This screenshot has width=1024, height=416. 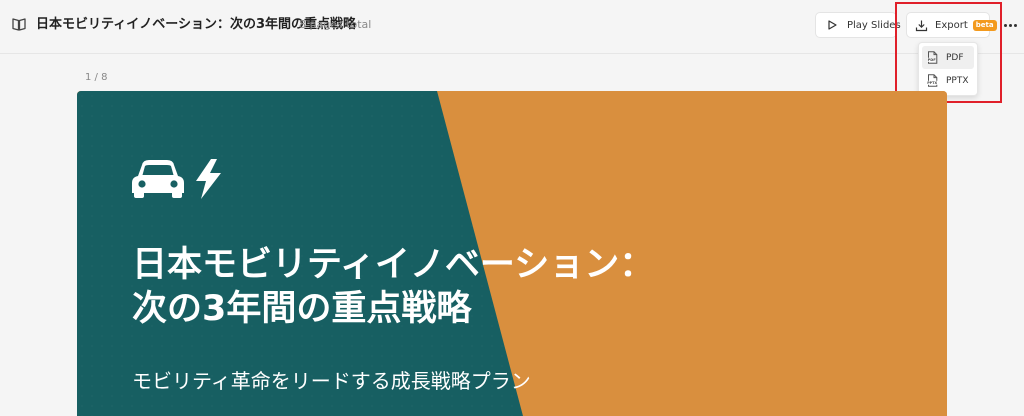 What do you see at coordinates (393, 287) in the screenshot?
I see `slide-title: 日本モビリティイノベーション： 次の3年間の重点戦略` at bounding box center [393, 287].